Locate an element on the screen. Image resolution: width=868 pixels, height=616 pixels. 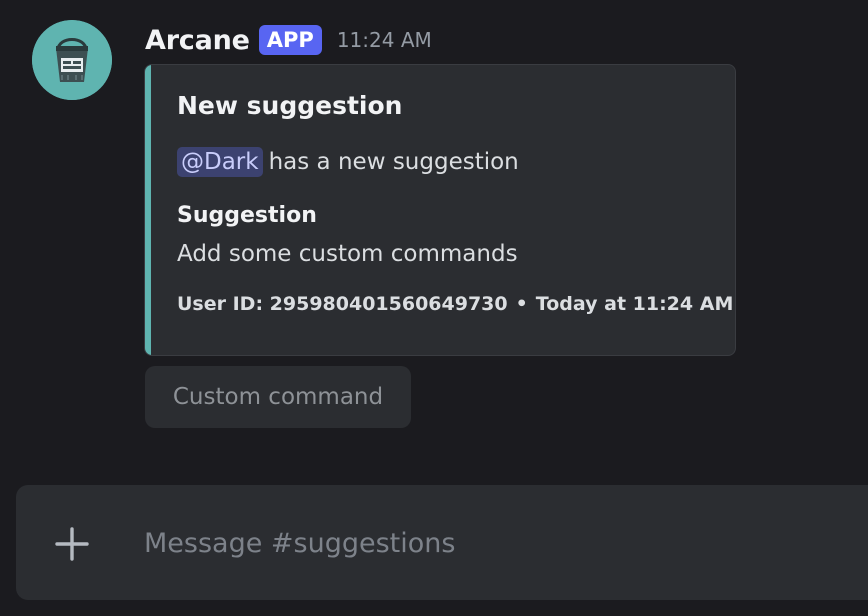
author-name: Arcane is located at coordinates (197, 40).